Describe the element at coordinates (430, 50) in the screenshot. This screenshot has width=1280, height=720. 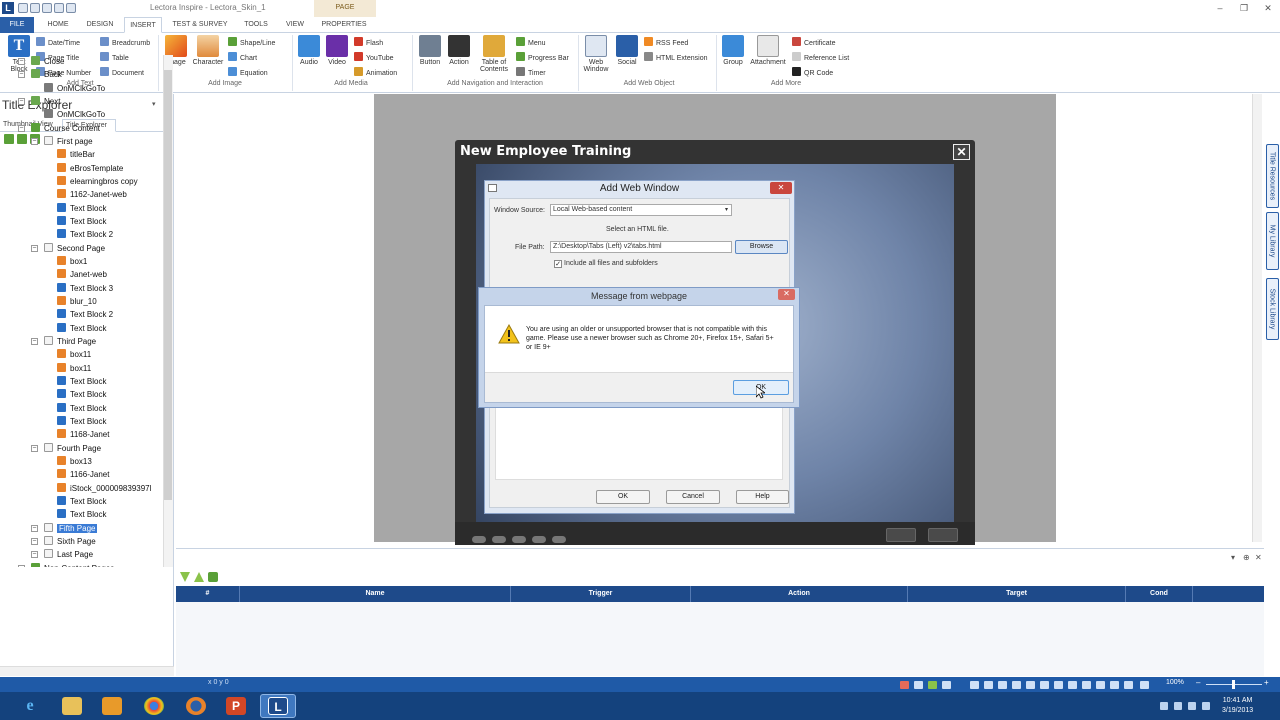
I see `button-button: Button` at that location.